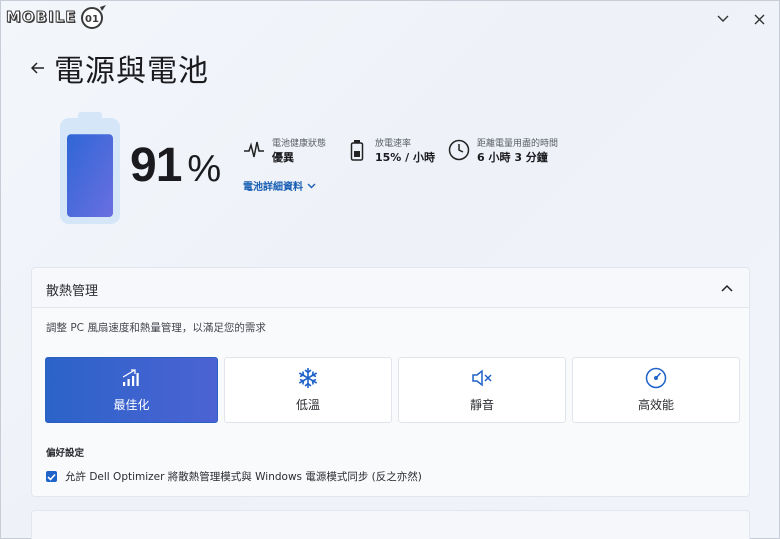  What do you see at coordinates (390, 524) in the screenshot?
I see `next-section-card` at bounding box center [390, 524].